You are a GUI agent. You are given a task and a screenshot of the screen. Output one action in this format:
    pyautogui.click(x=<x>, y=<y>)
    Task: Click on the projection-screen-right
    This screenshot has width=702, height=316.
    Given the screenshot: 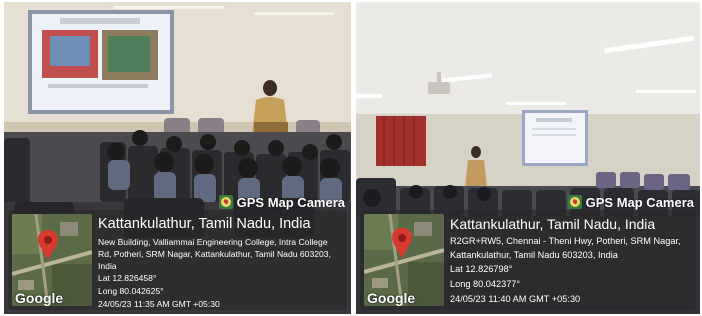 What is the action you would take?
    pyautogui.click(x=555, y=138)
    